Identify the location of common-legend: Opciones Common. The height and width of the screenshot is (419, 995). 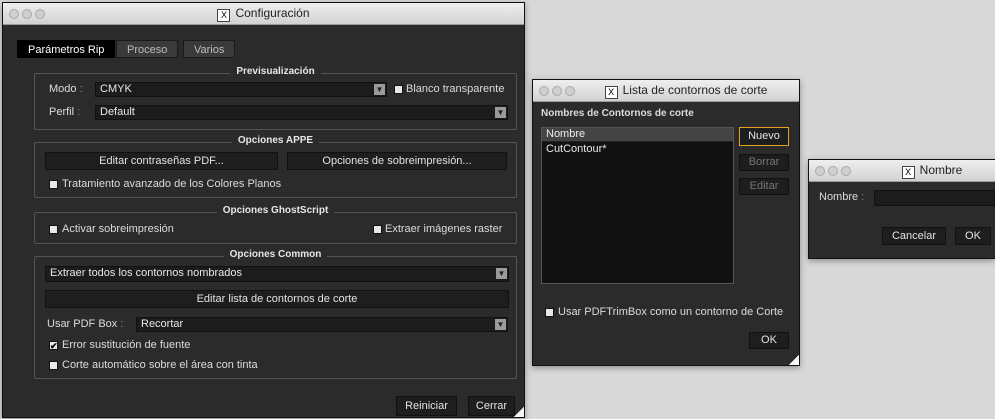
(275, 254).